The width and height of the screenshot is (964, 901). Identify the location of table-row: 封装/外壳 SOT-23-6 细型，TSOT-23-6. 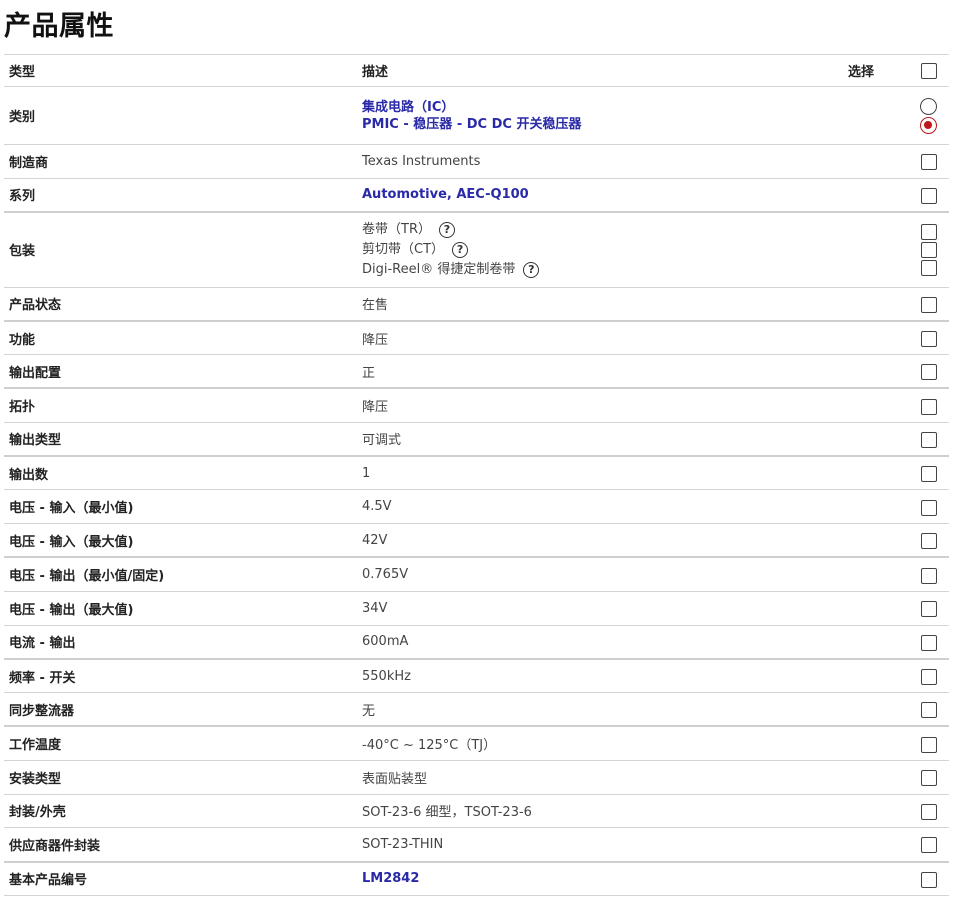
(476, 810).